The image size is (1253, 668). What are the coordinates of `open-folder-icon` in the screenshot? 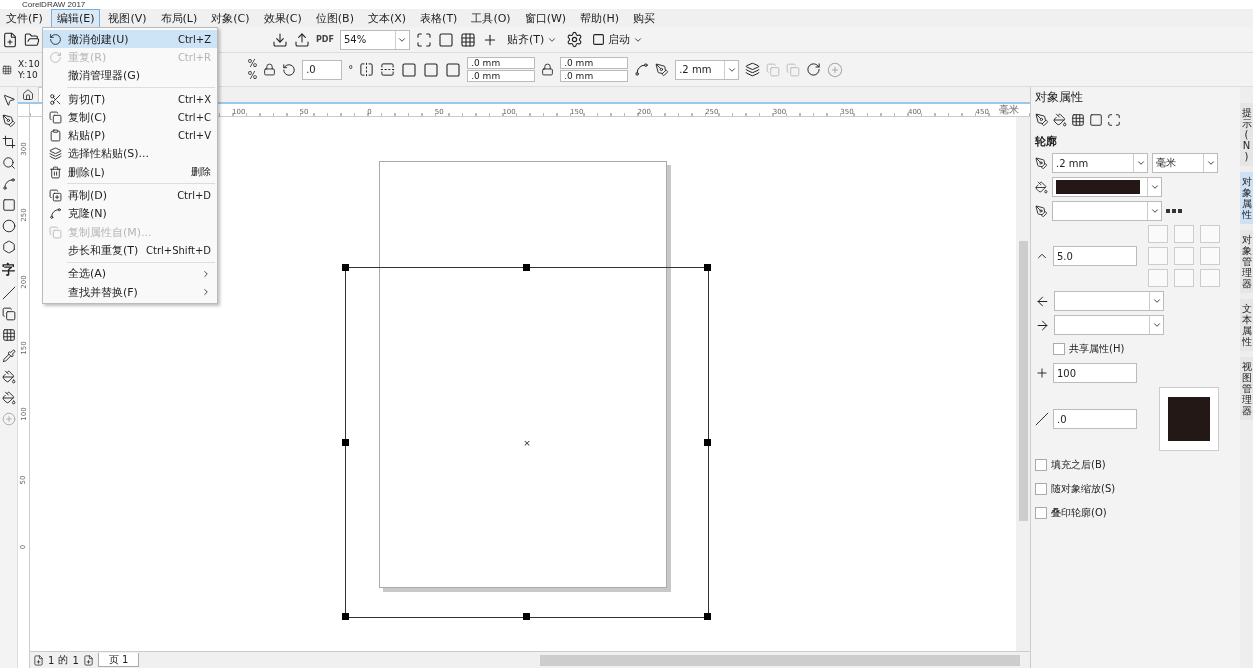 It's located at (32, 39).